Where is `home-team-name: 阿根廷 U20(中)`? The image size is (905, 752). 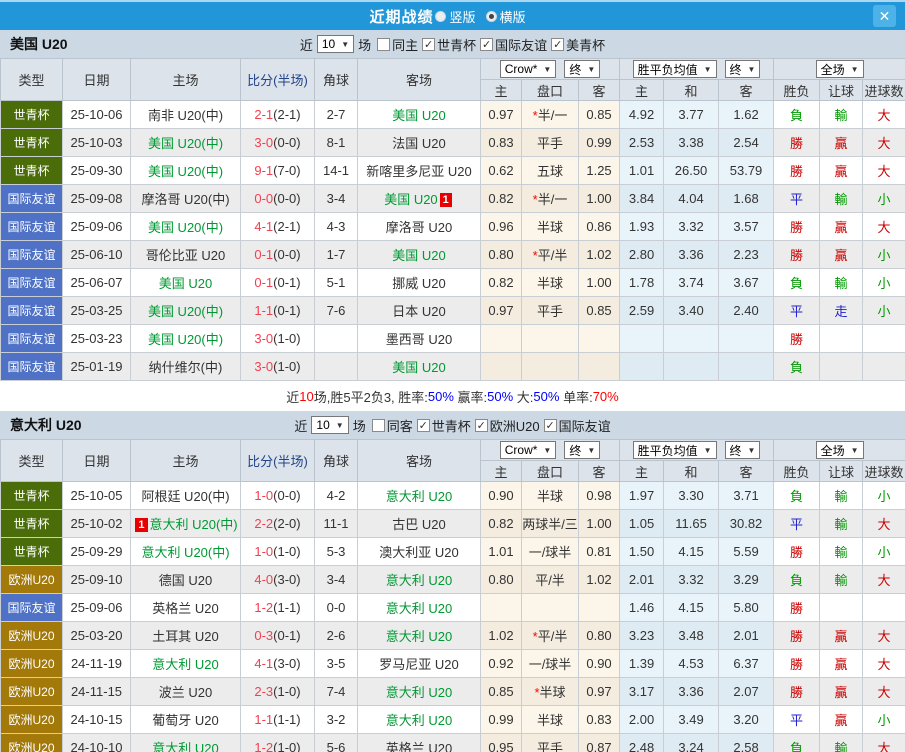 home-team-name: 阿根廷 U20(中) is located at coordinates (185, 496).